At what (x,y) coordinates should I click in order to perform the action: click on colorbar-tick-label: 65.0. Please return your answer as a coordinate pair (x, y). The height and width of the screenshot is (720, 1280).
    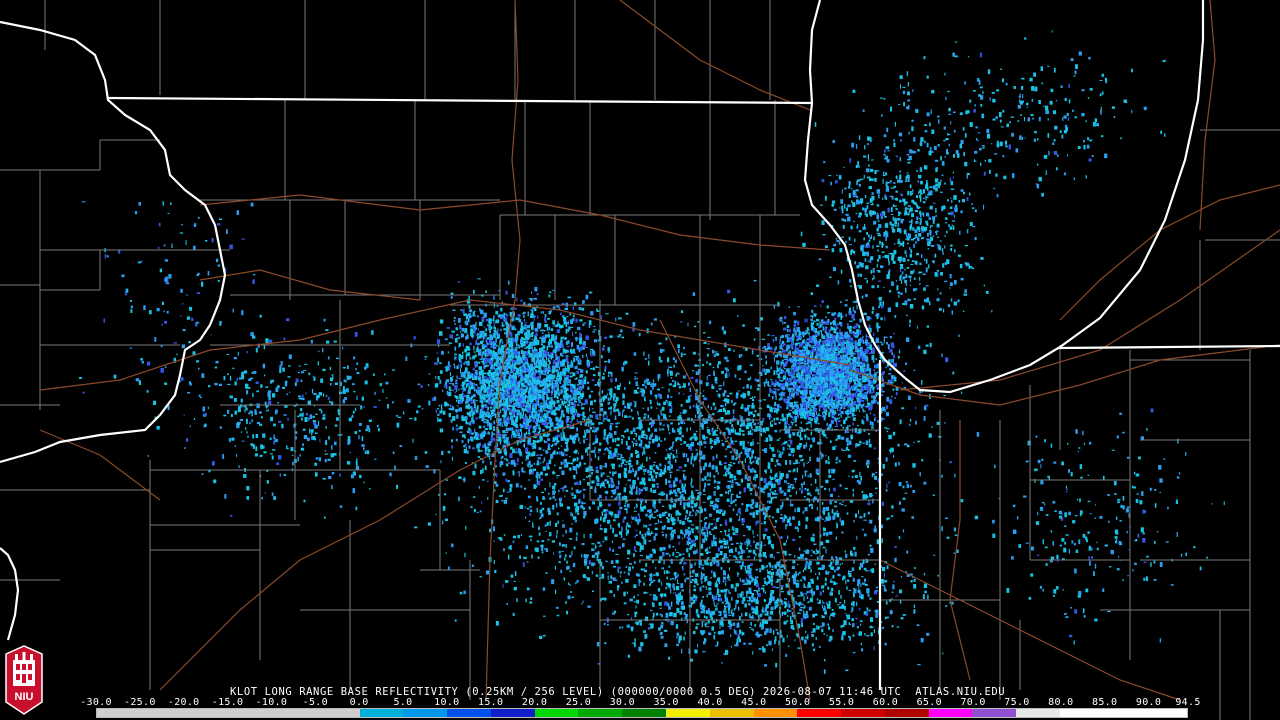
    Looking at the image, I should click on (929, 702).